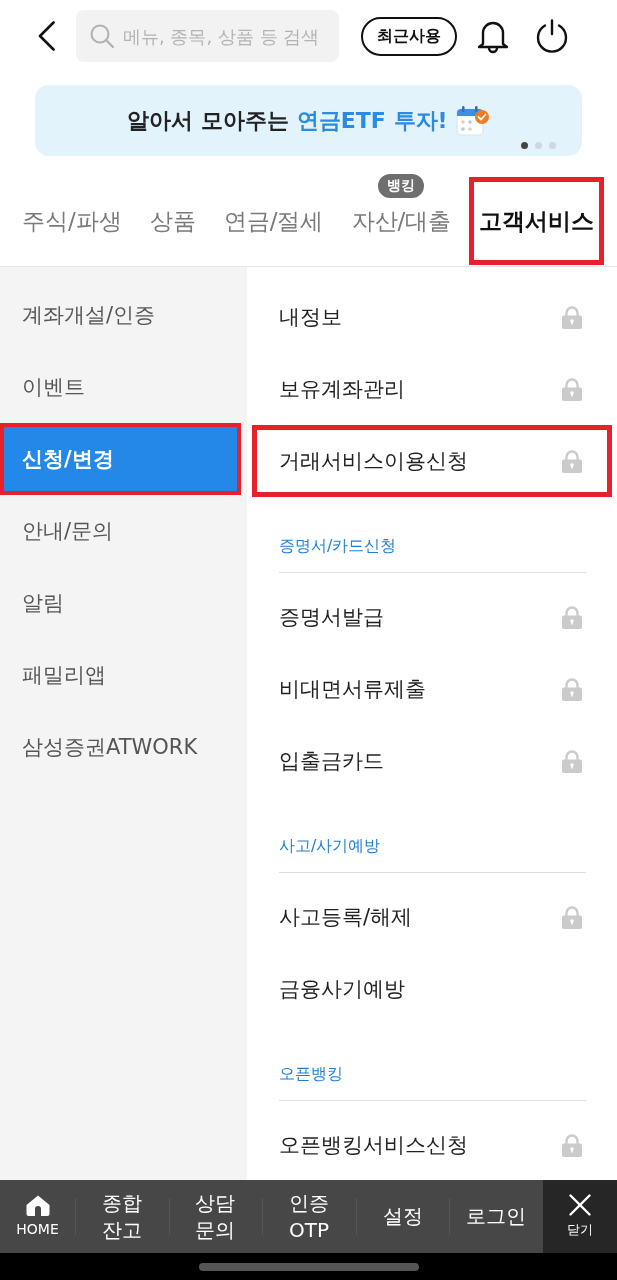 The image size is (617, 1280). Describe the element at coordinates (432, 535) in the screenshot. I see `section-heading: 증명서/카드신청` at that location.